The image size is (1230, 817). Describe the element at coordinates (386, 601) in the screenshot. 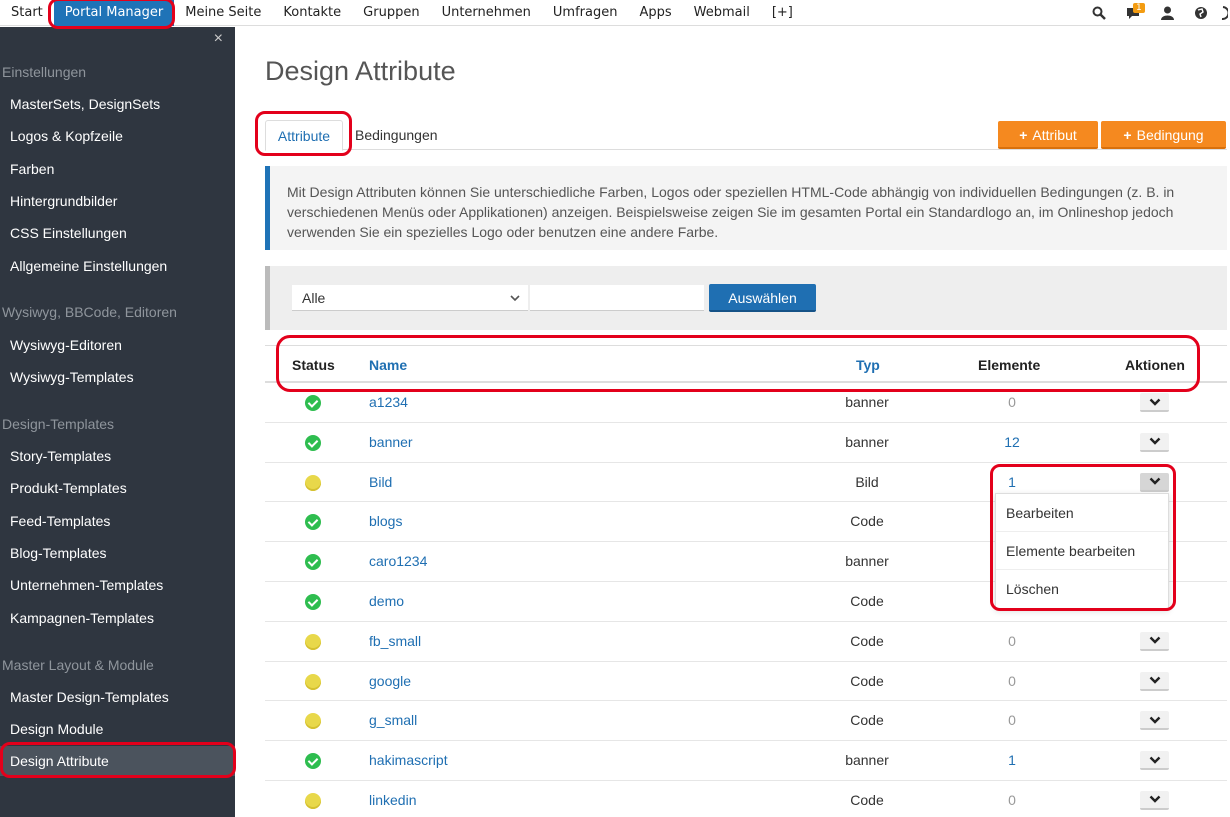

I see `row-name-link: demo` at that location.